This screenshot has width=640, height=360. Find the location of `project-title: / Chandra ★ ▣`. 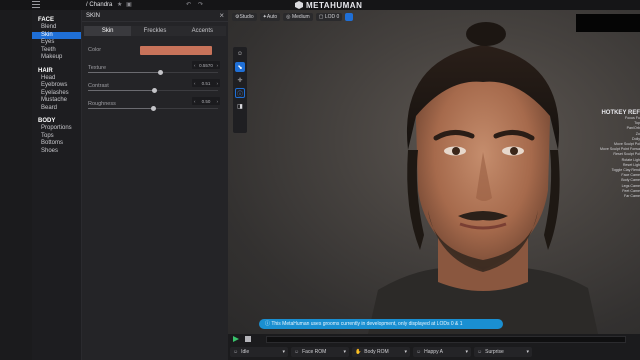

project-title: / Chandra ★ ▣ is located at coordinates (109, 5).